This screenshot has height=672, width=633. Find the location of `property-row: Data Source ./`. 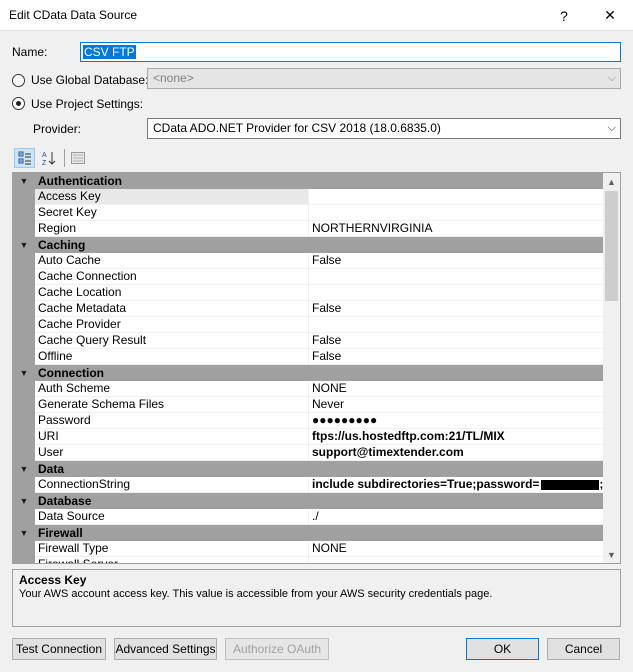

property-row: Data Source ./ is located at coordinates (308, 517).